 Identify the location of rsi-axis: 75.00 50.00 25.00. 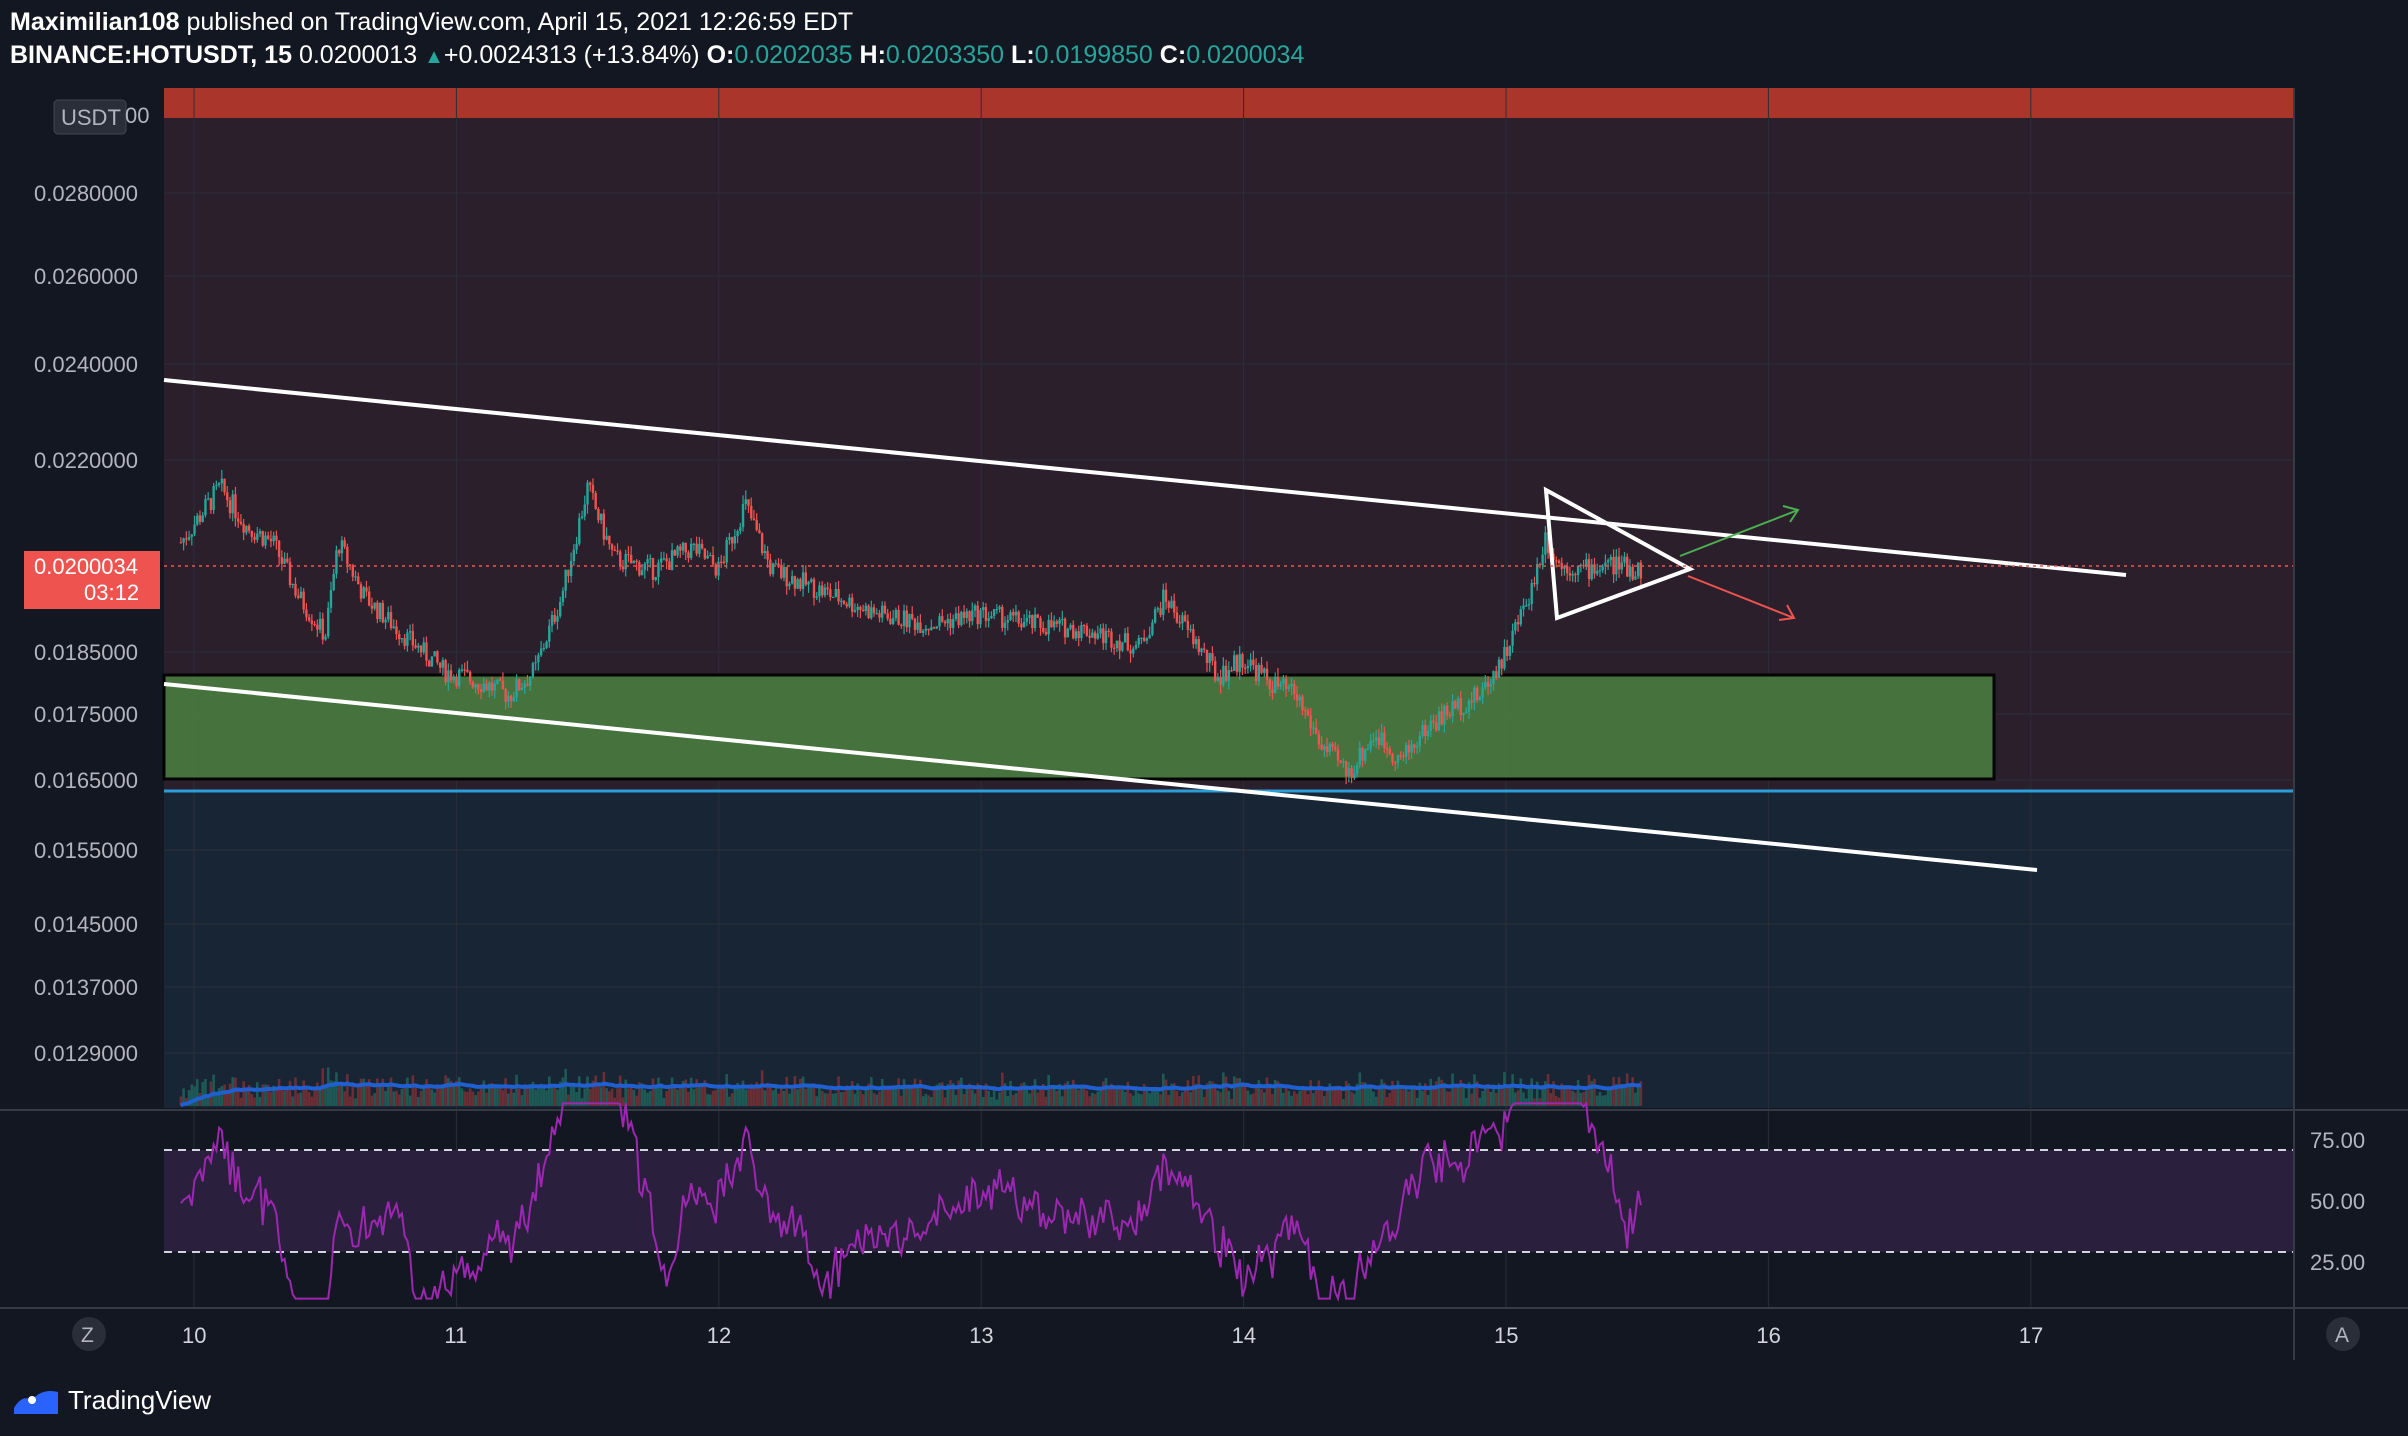
(2337, 1201).